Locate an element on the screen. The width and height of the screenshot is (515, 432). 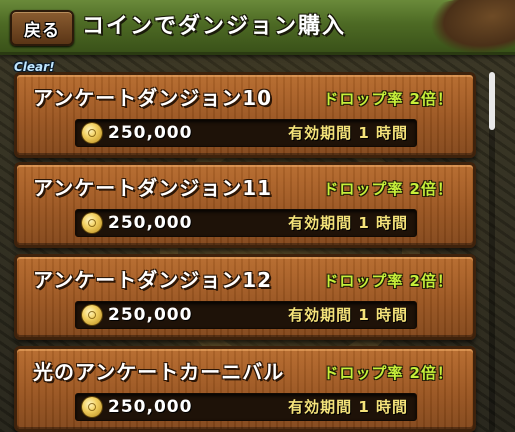
page-title: コインでダンジョン購入 is located at coordinates (214, 26).